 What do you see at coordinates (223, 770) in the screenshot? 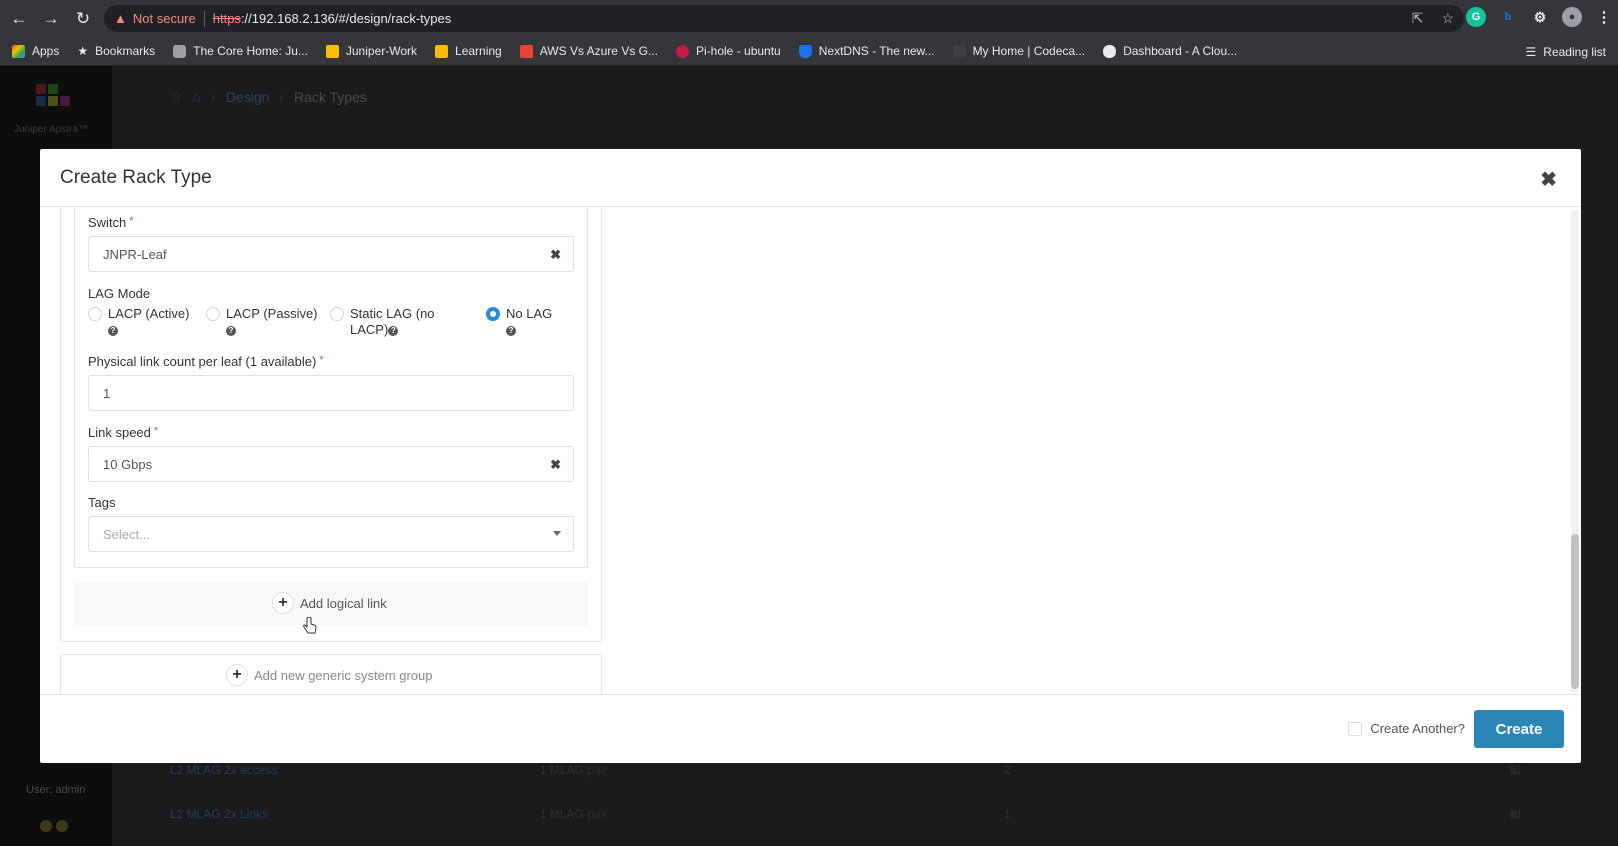
I see `rack-name: L2 MLAG 2x access` at bounding box center [223, 770].